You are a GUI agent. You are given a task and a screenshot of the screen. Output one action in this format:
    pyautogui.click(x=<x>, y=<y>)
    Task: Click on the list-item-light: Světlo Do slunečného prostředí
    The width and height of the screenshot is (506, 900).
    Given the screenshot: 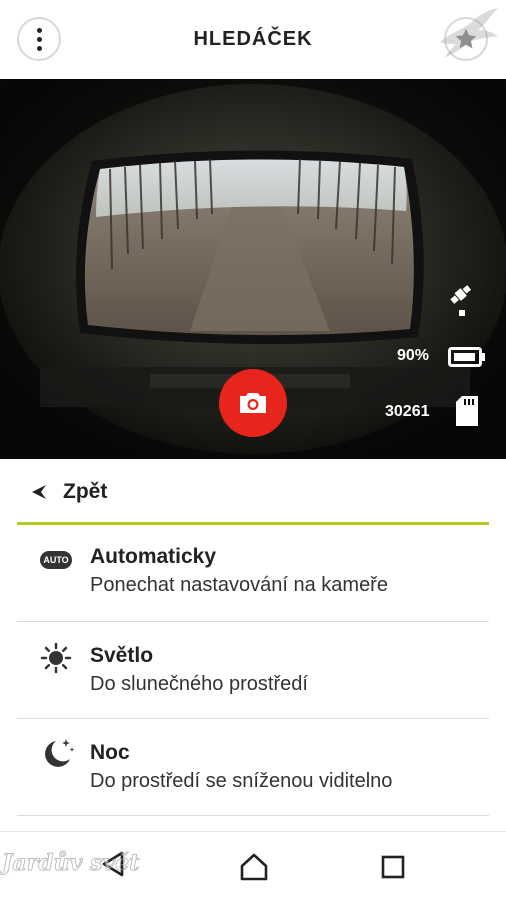 What is the action you would take?
    pyautogui.click(x=253, y=670)
    